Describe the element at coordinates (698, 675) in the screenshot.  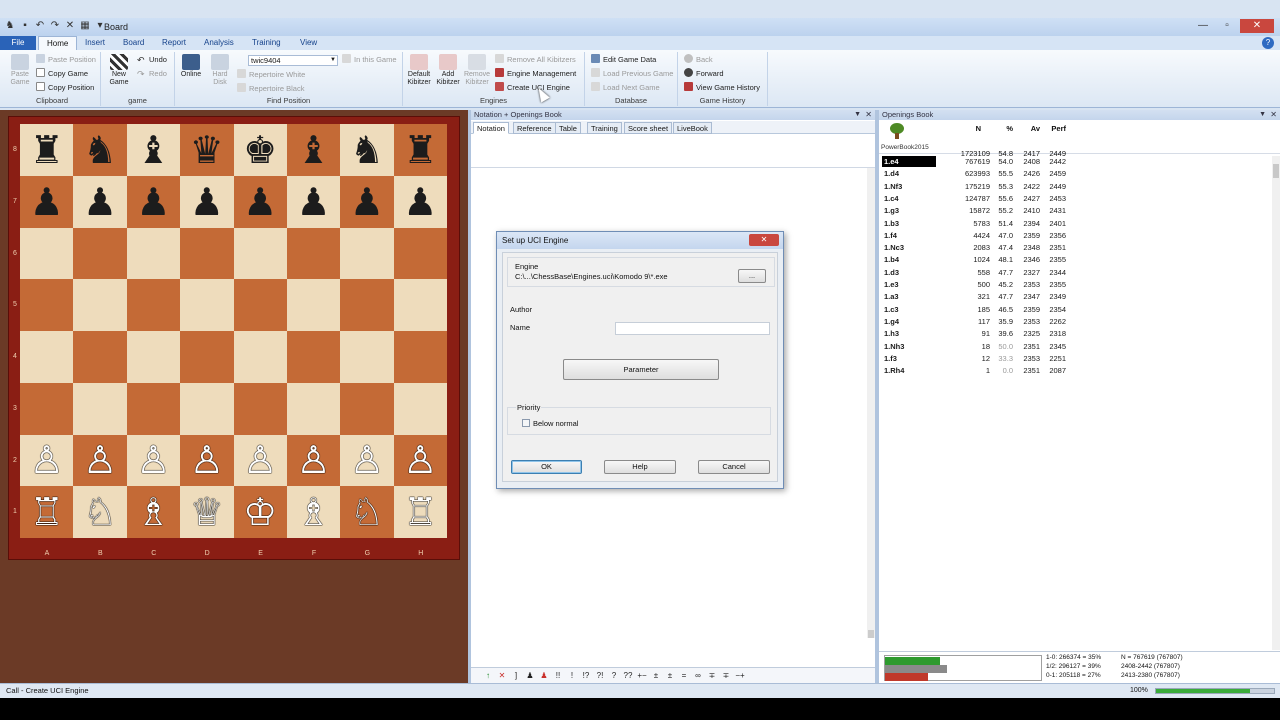
I see `annotation-symbol-button: ∞` at that location.